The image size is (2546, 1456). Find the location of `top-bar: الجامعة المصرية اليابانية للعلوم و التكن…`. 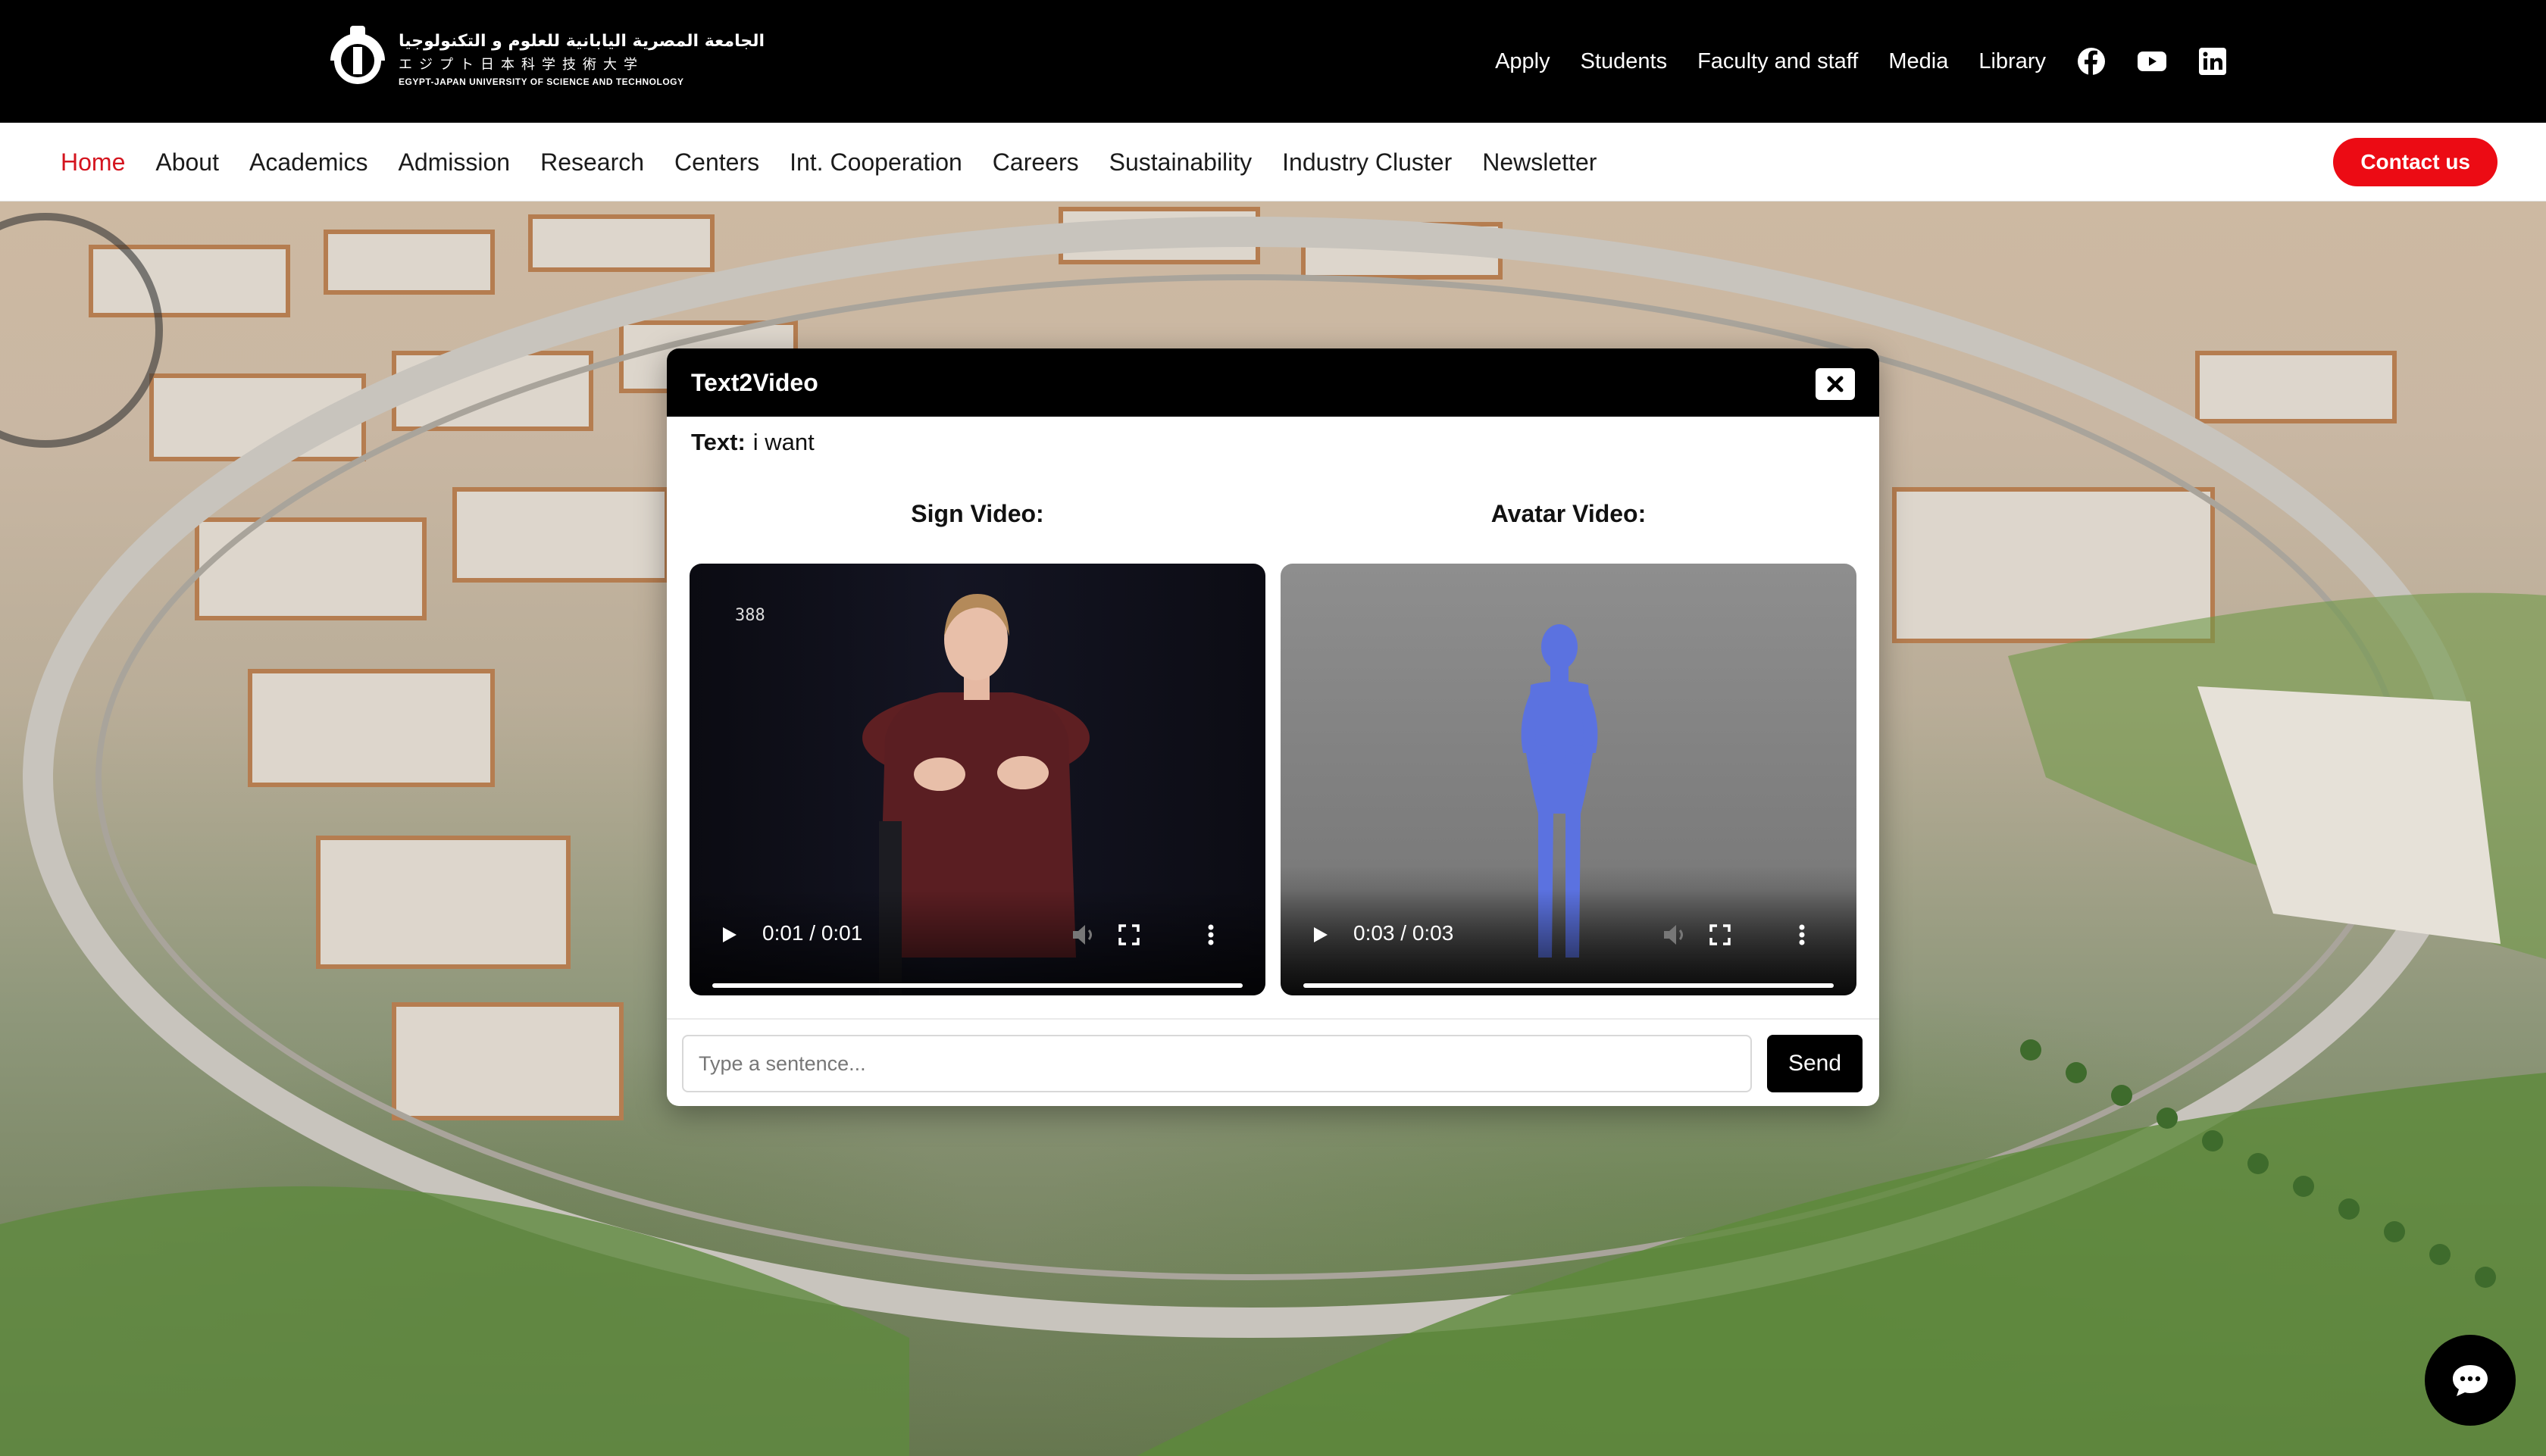

top-bar: الجامعة المصرية اليابانية للعلوم و التكن… is located at coordinates (1273, 62).